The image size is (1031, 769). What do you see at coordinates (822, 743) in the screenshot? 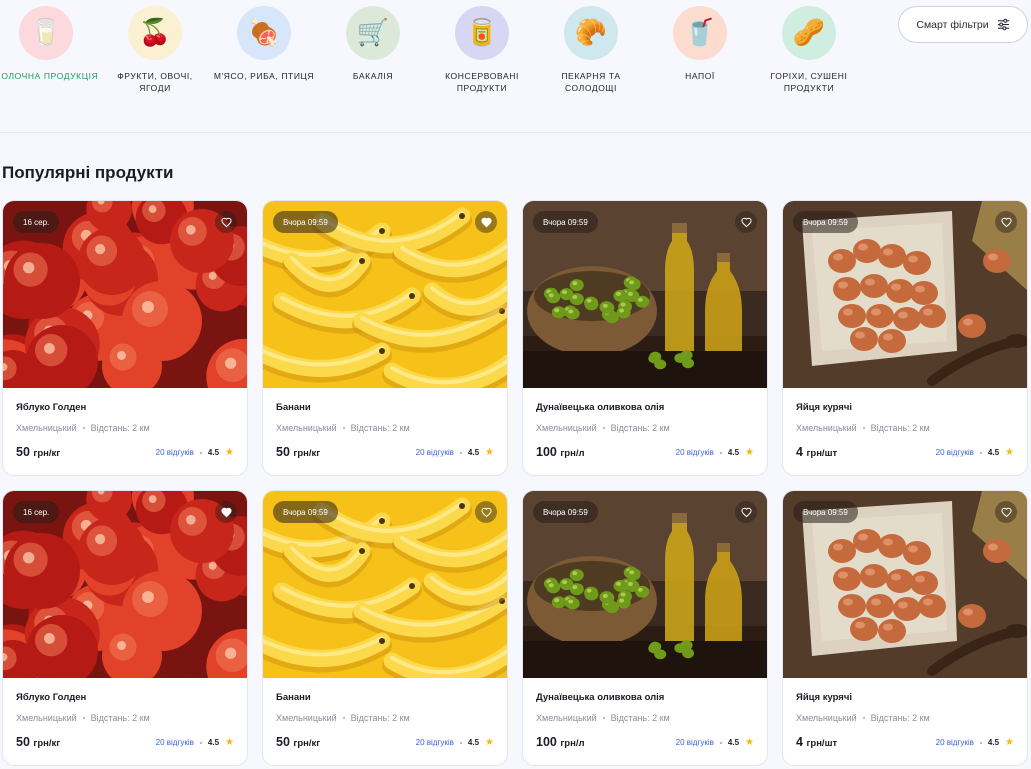
I see `price-unit: грн/шт` at bounding box center [822, 743].